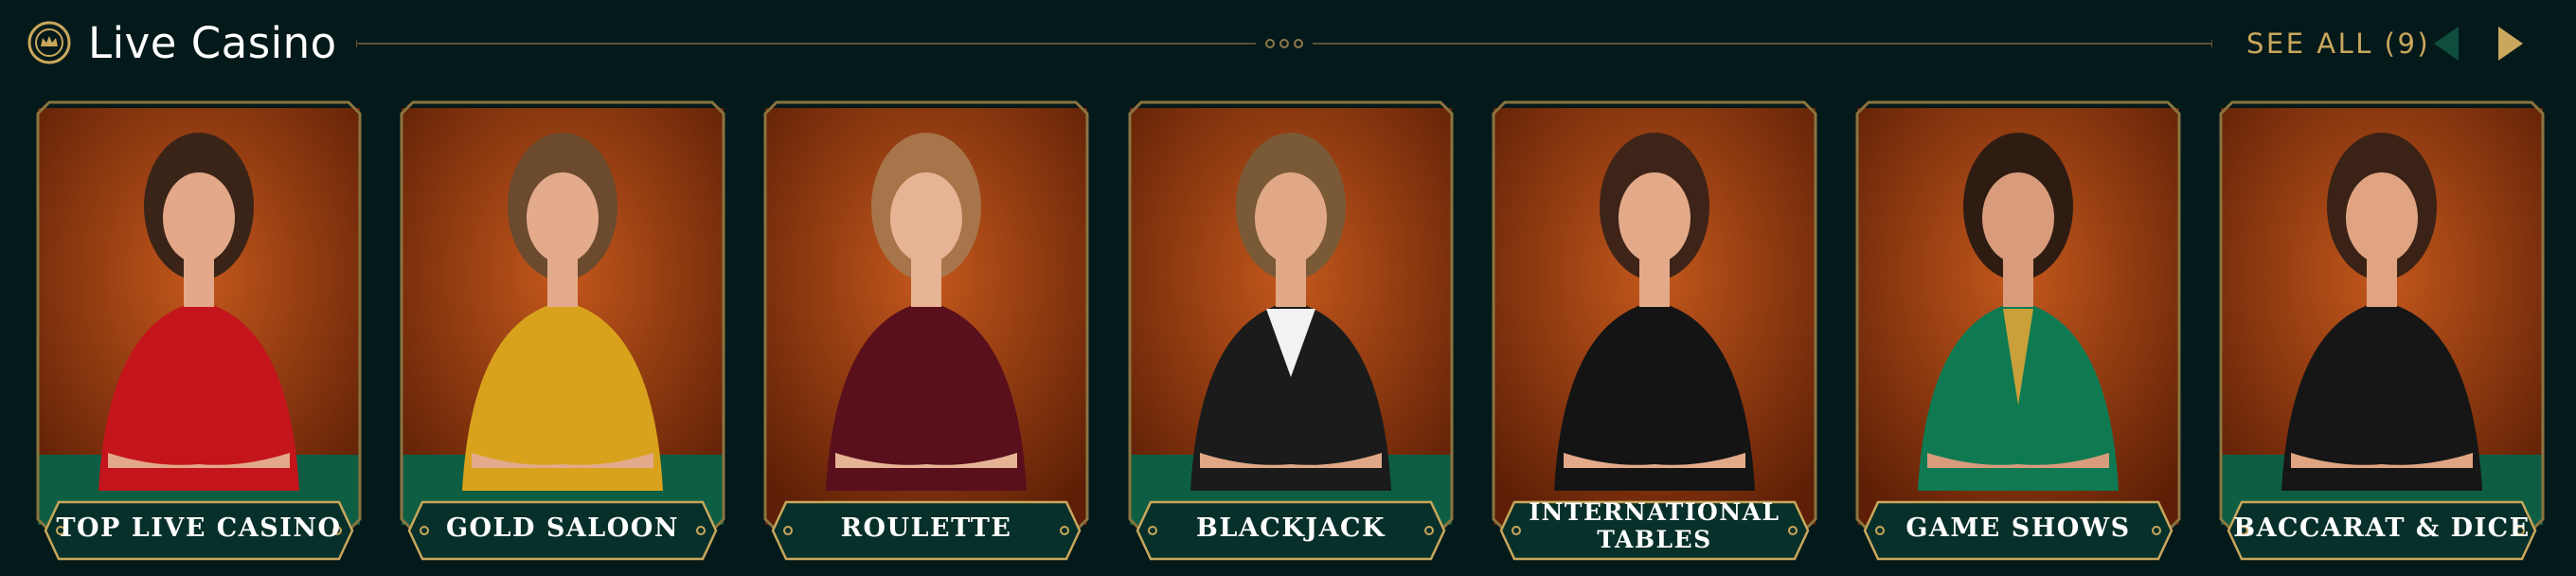 This screenshot has width=2576, height=576. I want to click on card-label-line: TOP LIVE CASINO, so click(199, 528).